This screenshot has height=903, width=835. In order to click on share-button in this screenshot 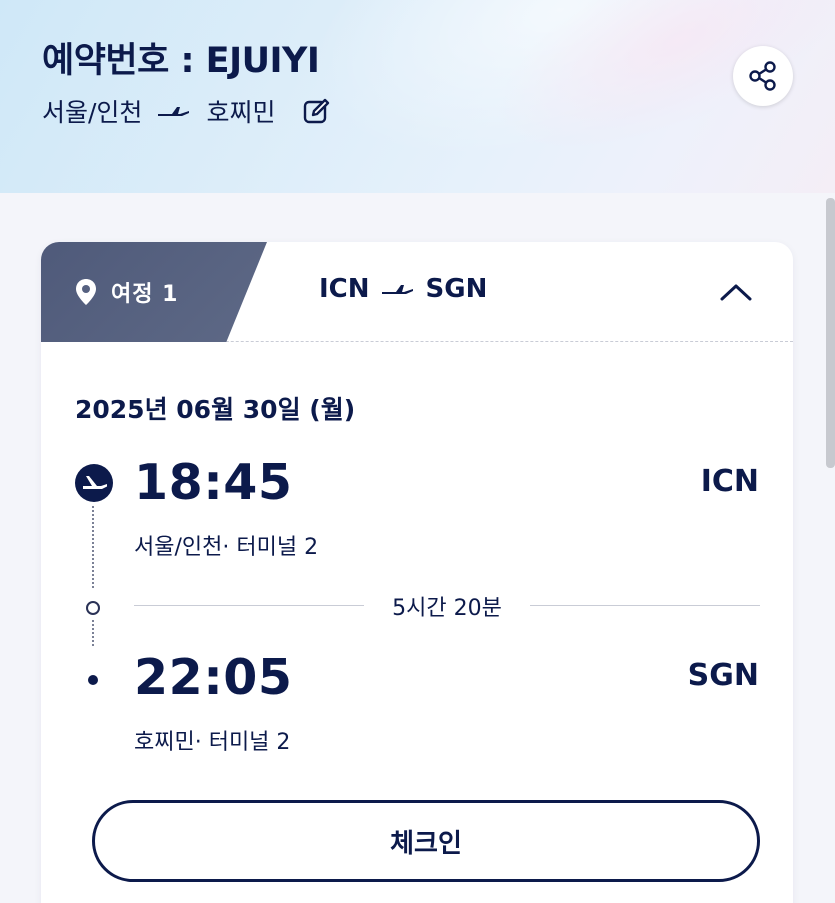, I will do `click(763, 76)`.